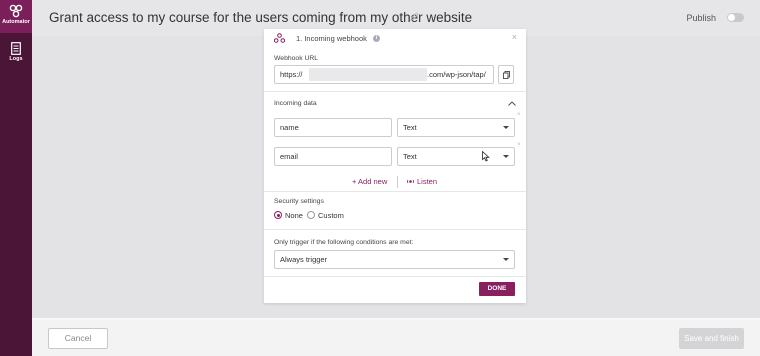 The height and width of the screenshot is (356, 760). I want to click on field-key-input: name, so click(333, 127).